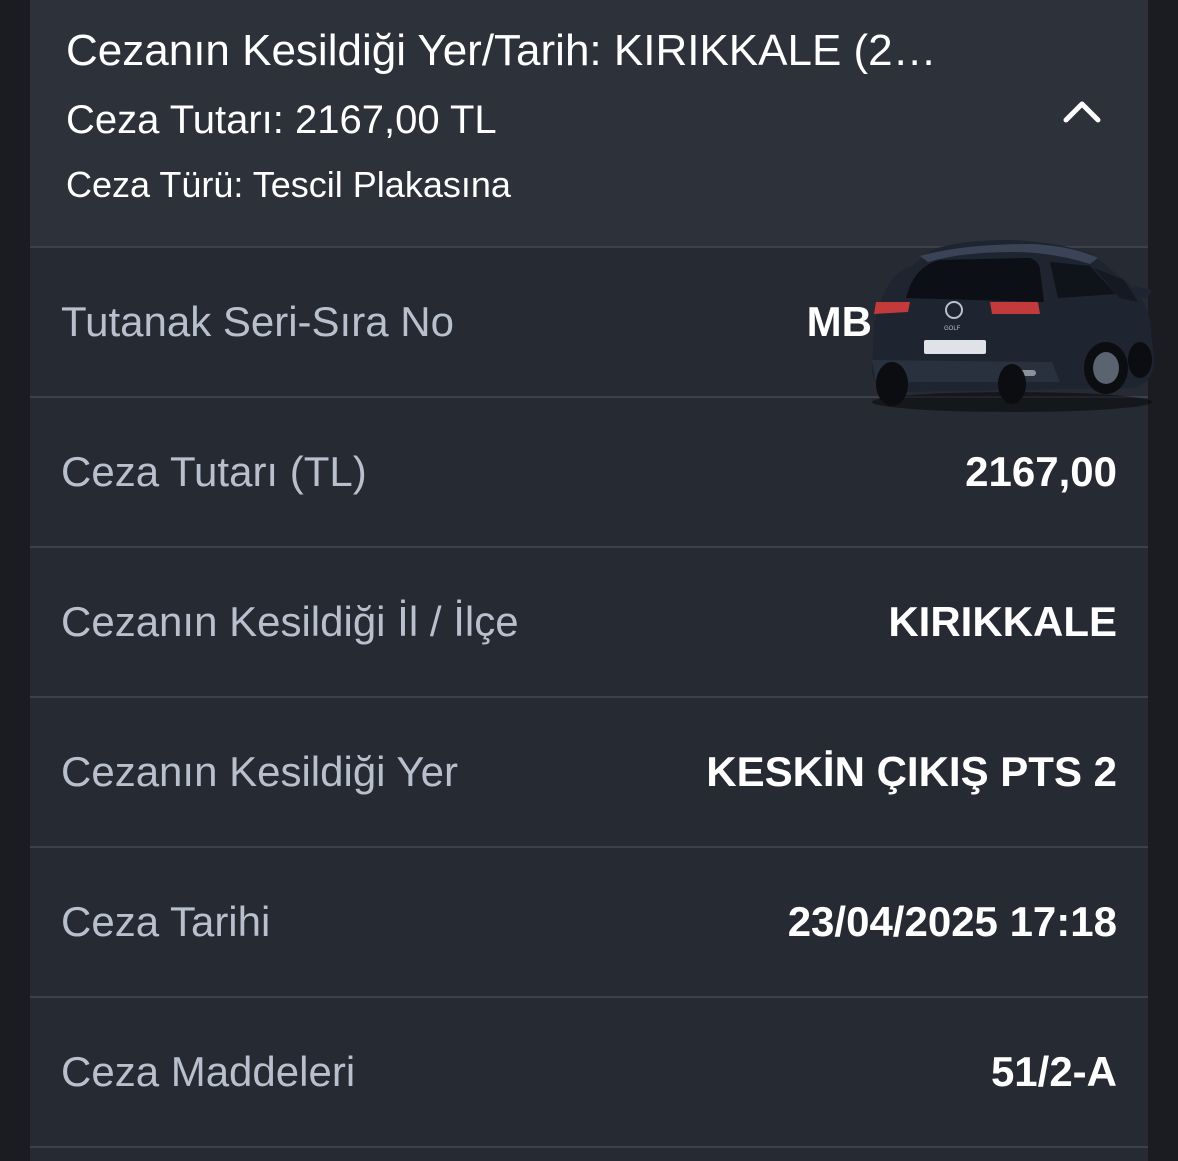 The height and width of the screenshot is (1161, 1178). I want to click on chevron-up-icon, so click(1082, 110).